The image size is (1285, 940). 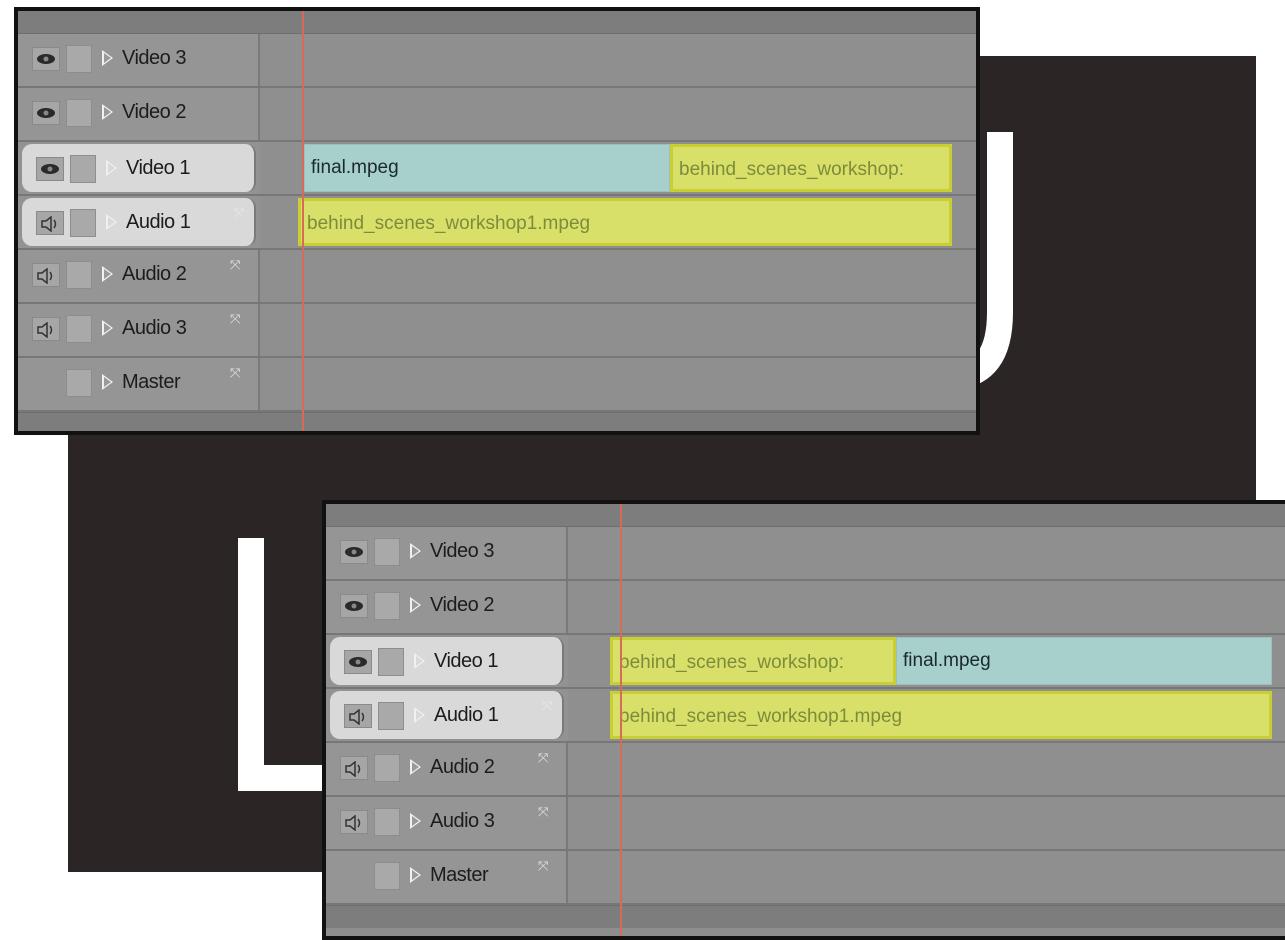 I want to click on track-name: Audio 3, so click(x=462, y=821).